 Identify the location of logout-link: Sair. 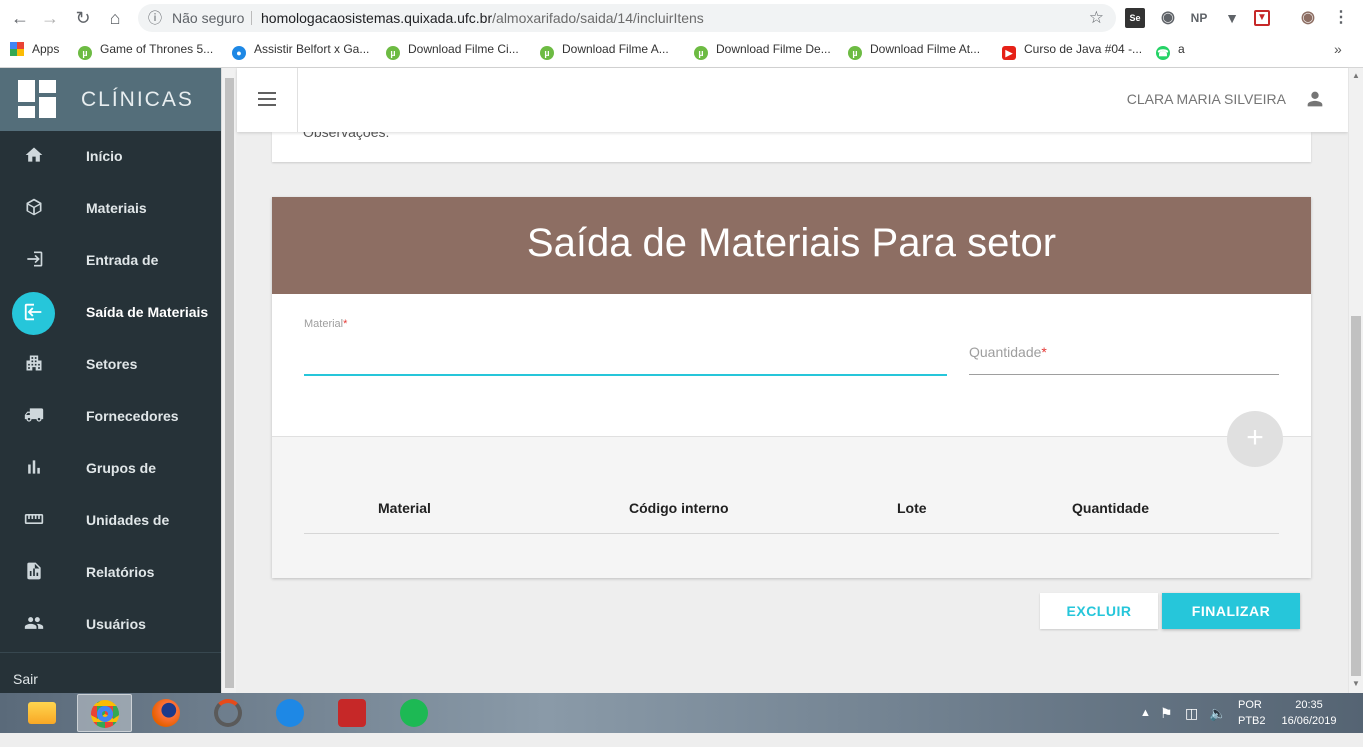
(110, 672).